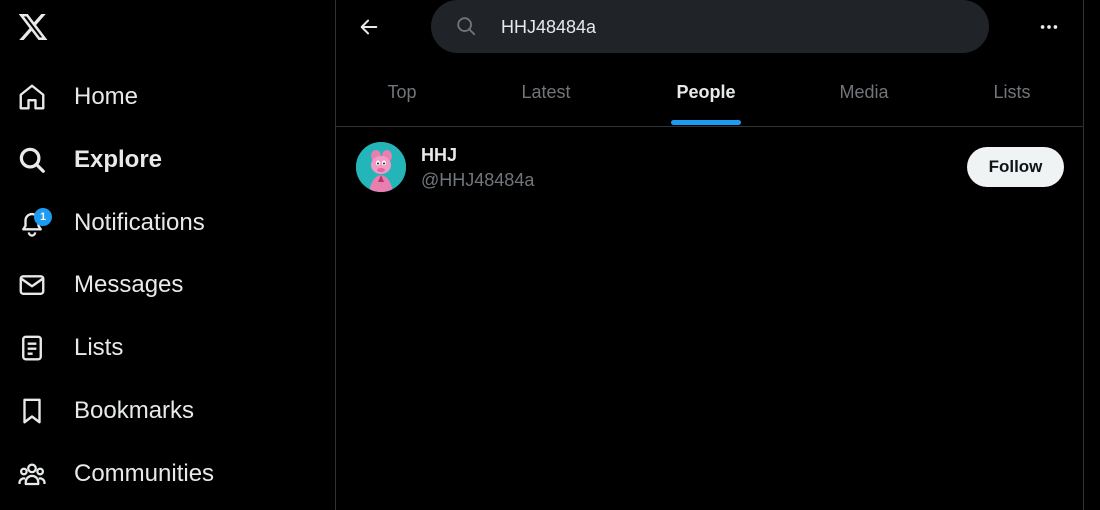 Image resolution: width=1100 pixels, height=510 pixels. Describe the element at coordinates (99, 347) in the screenshot. I see `nav-lists-label: Lists` at that location.